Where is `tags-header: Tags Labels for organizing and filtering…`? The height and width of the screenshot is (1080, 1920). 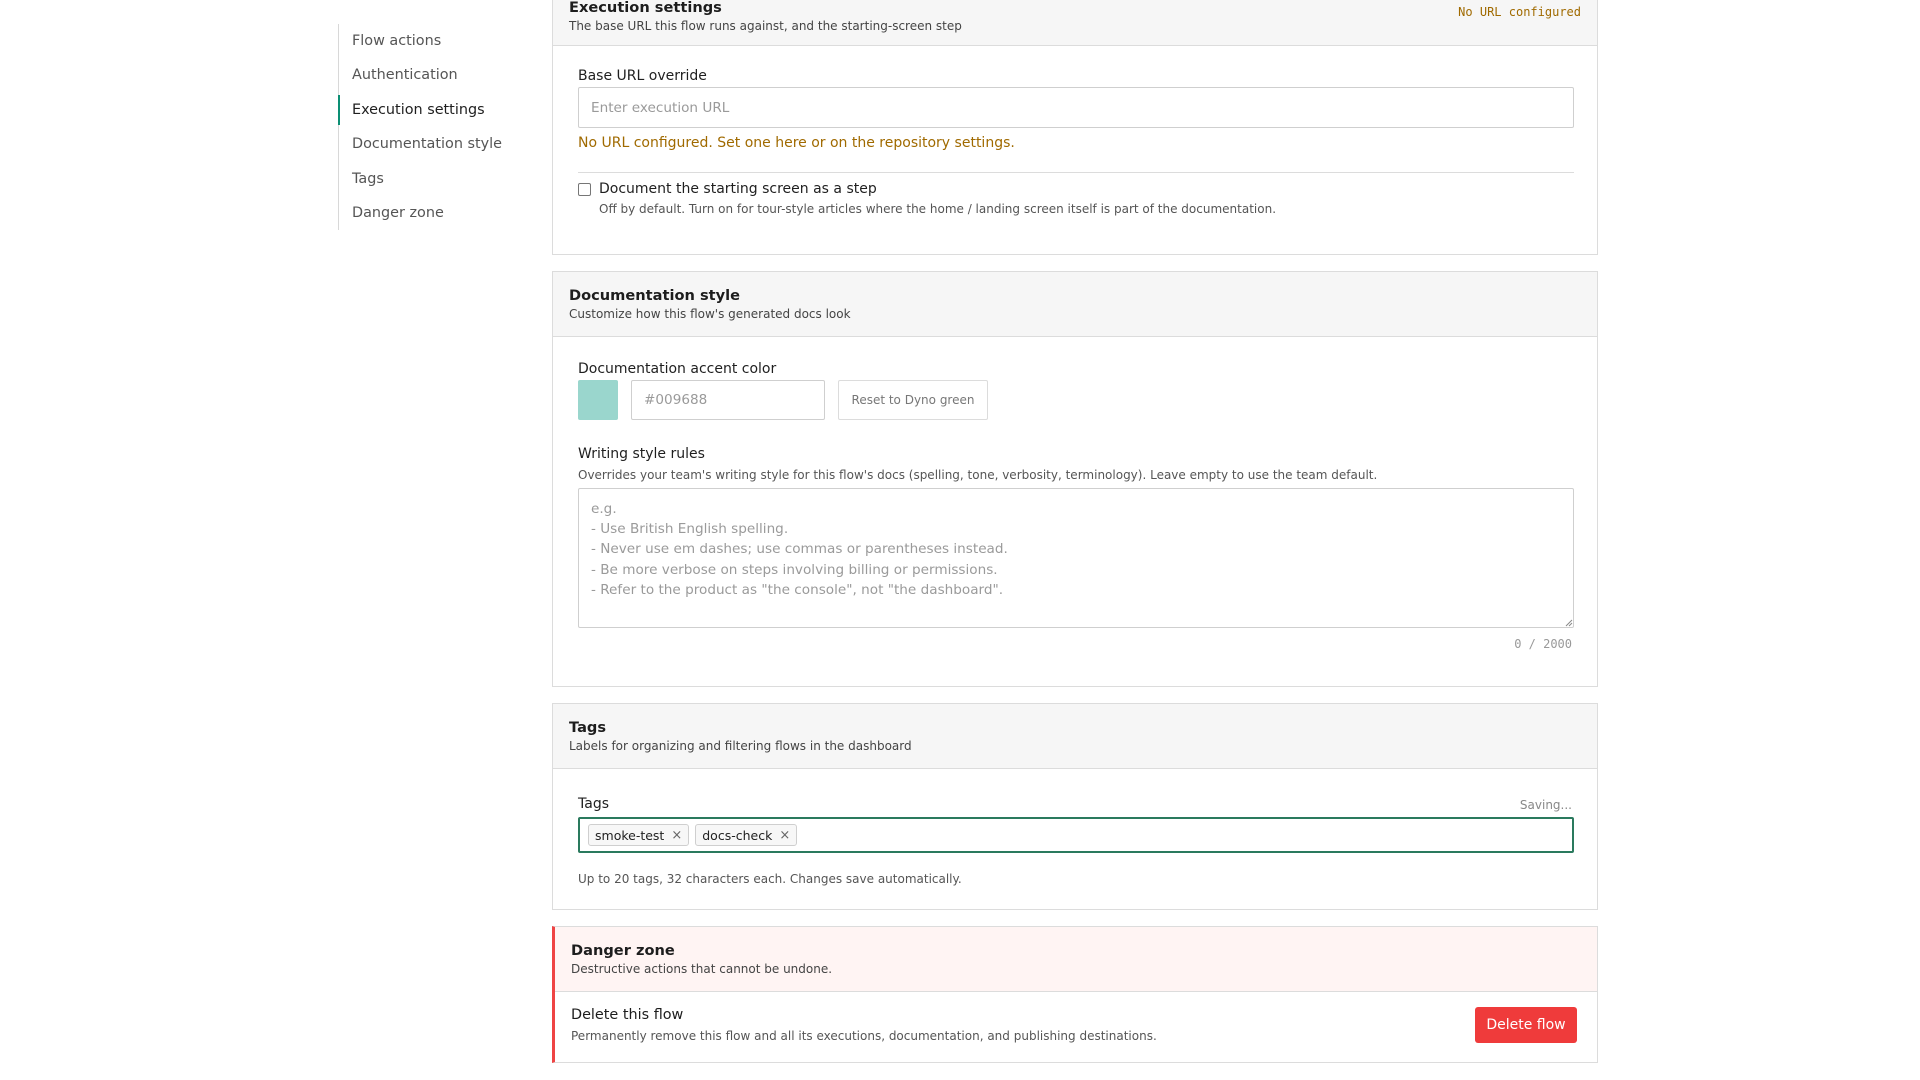
tags-header: Tags Labels for organizing and filtering… is located at coordinates (1075, 736).